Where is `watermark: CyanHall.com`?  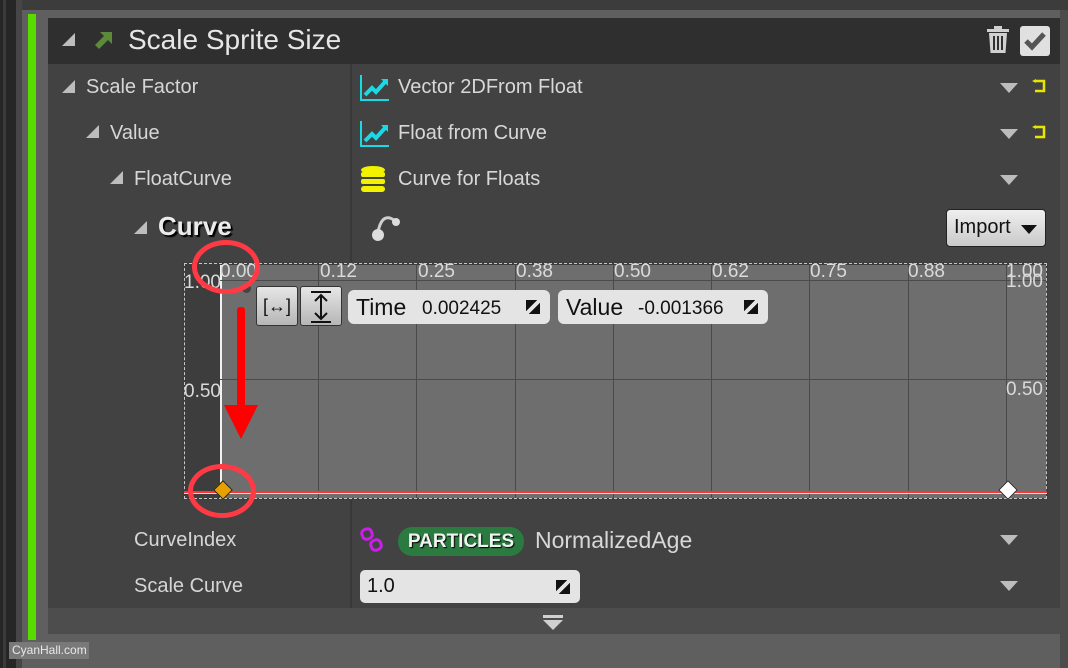
watermark: CyanHall.com is located at coordinates (49, 650).